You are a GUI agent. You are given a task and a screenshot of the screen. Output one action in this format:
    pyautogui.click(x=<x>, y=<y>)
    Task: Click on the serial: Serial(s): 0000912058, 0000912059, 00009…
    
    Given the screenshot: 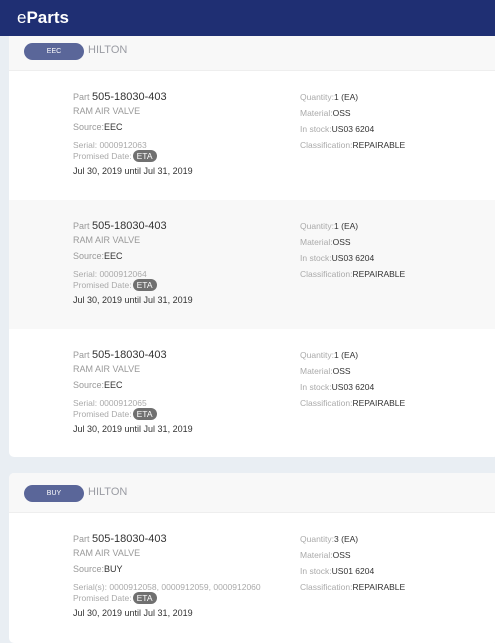 What is the action you would take?
    pyautogui.click(x=167, y=587)
    